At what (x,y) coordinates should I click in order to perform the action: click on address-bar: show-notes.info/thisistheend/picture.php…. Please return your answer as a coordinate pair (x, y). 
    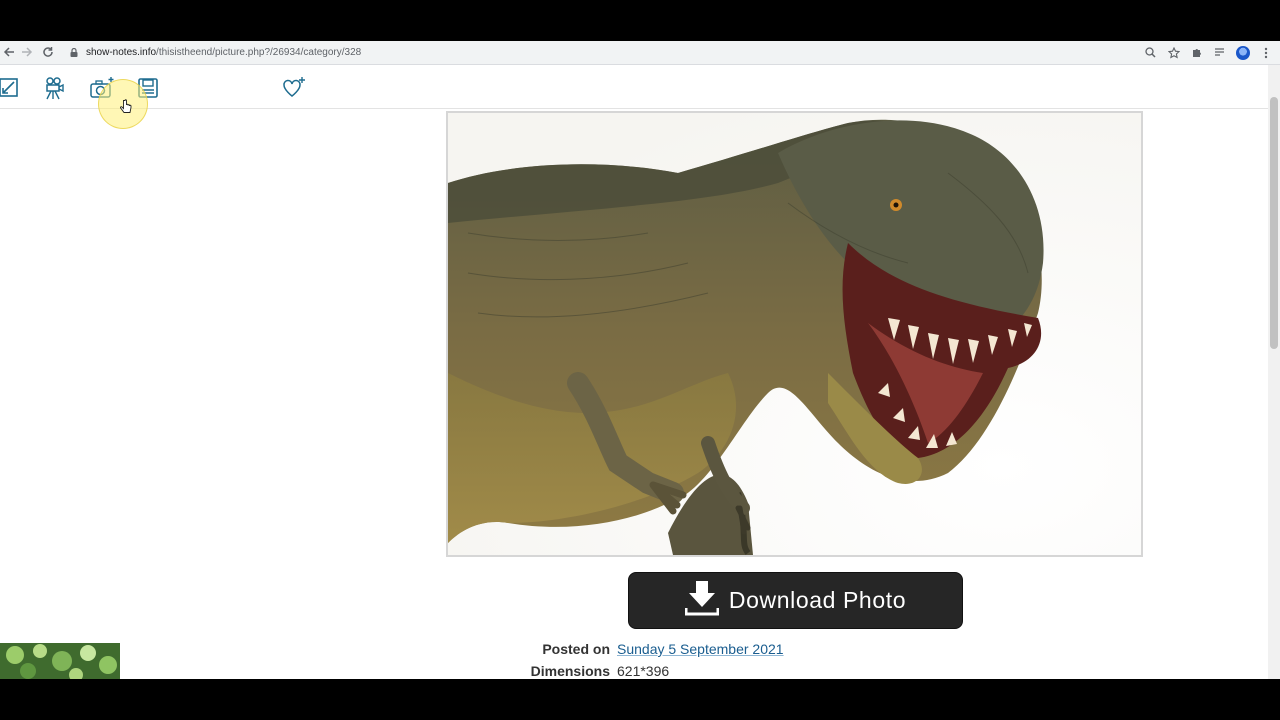
    Looking at the image, I should click on (215, 52).